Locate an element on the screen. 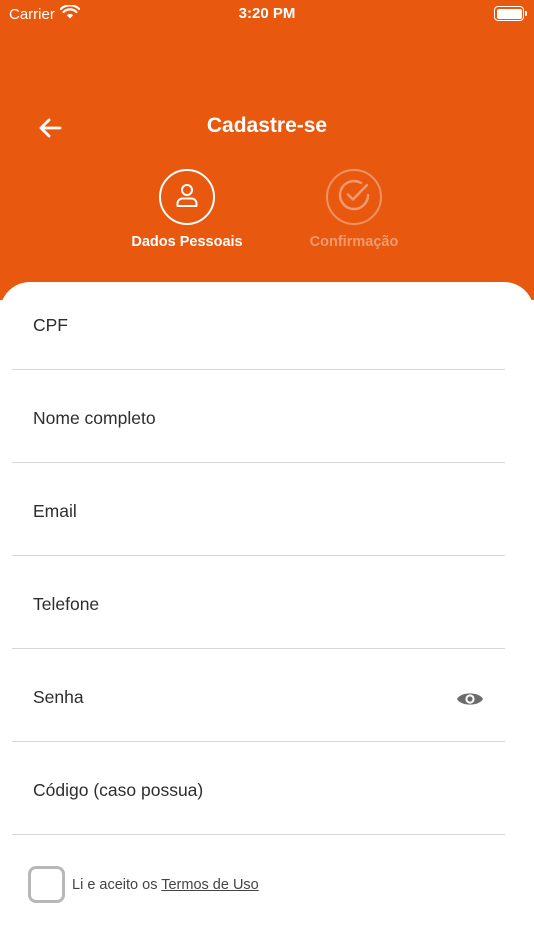 The height and width of the screenshot is (950, 534). field-label: CPF is located at coordinates (50, 325).